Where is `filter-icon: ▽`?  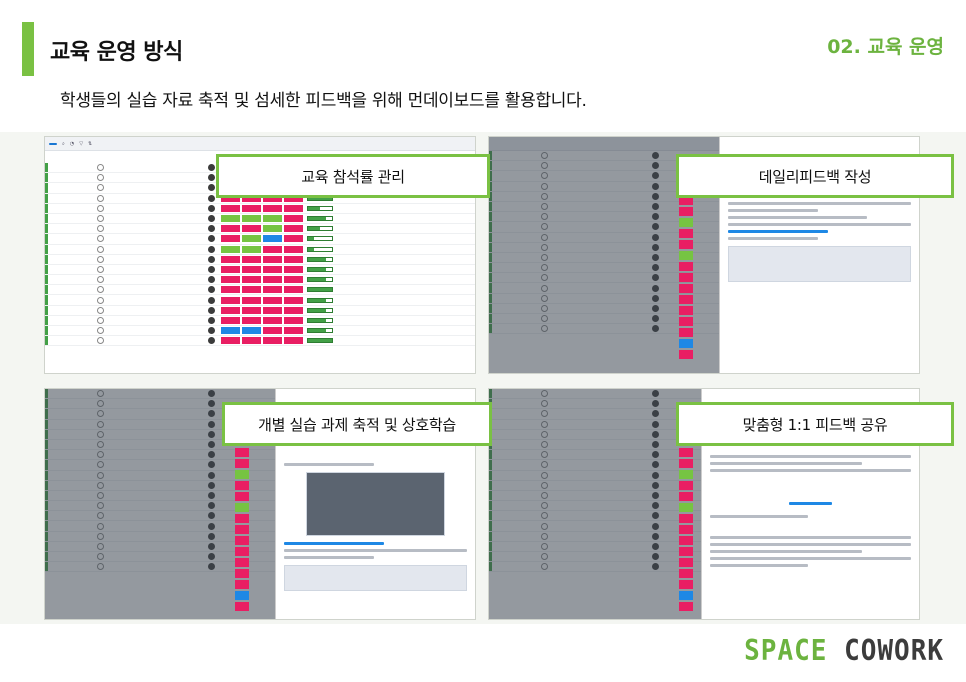
filter-icon: ▽ is located at coordinates (81, 143).